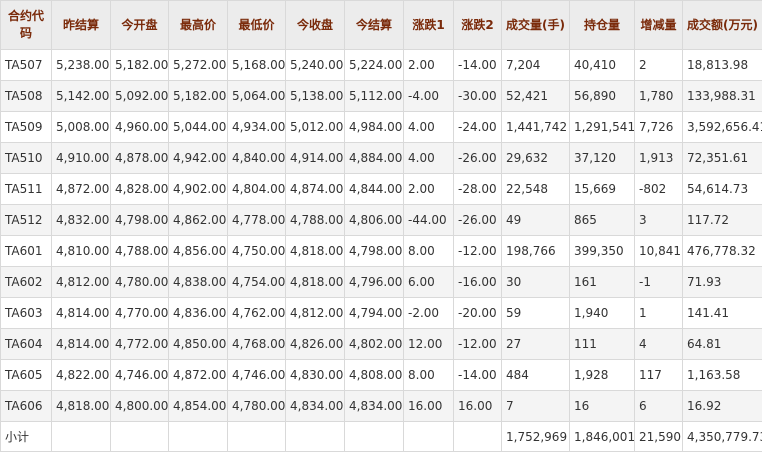 The height and width of the screenshot is (461, 762). What do you see at coordinates (374, 158) in the screenshot?
I see `table-cell: 4,884.00` at bounding box center [374, 158].